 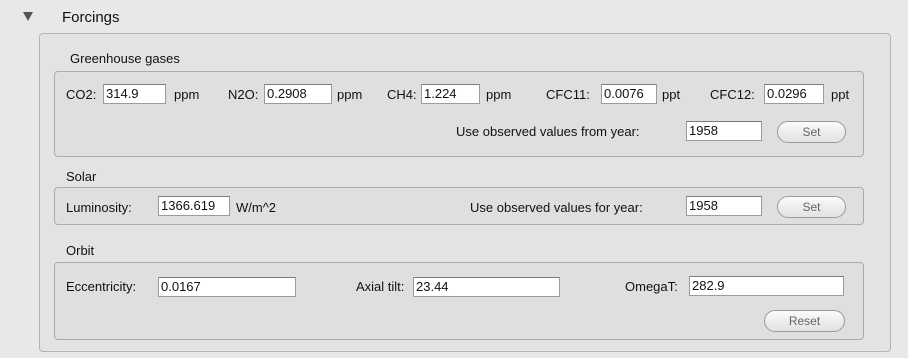 What do you see at coordinates (811, 207) in the screenshot?
I see `solar-set-button: Set` at bounding box center [811, 207].